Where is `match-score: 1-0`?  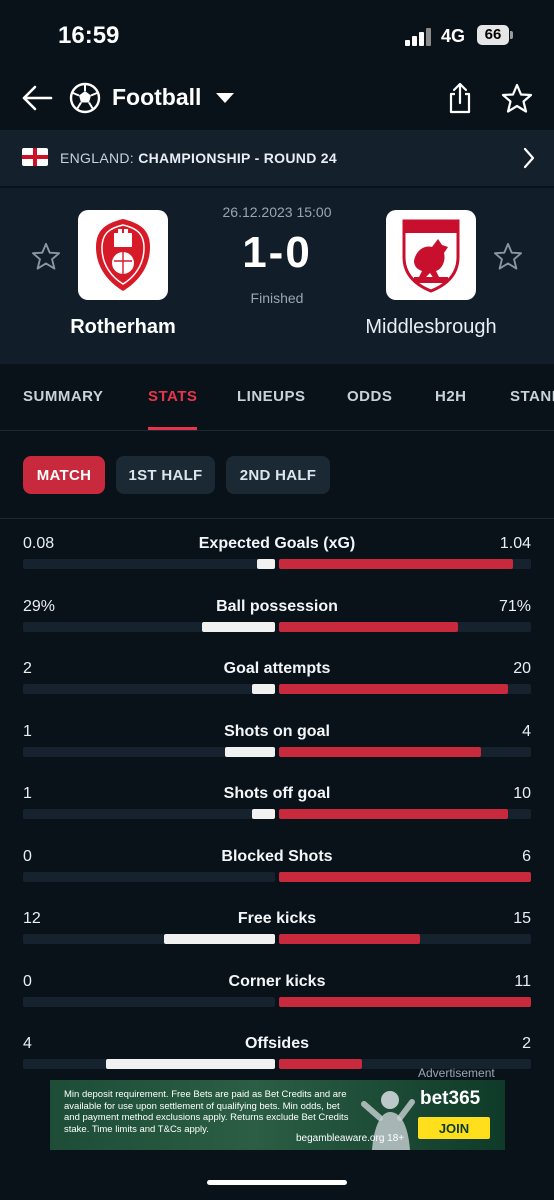
match-score: 1-0 is located at coordinates (277, 252).